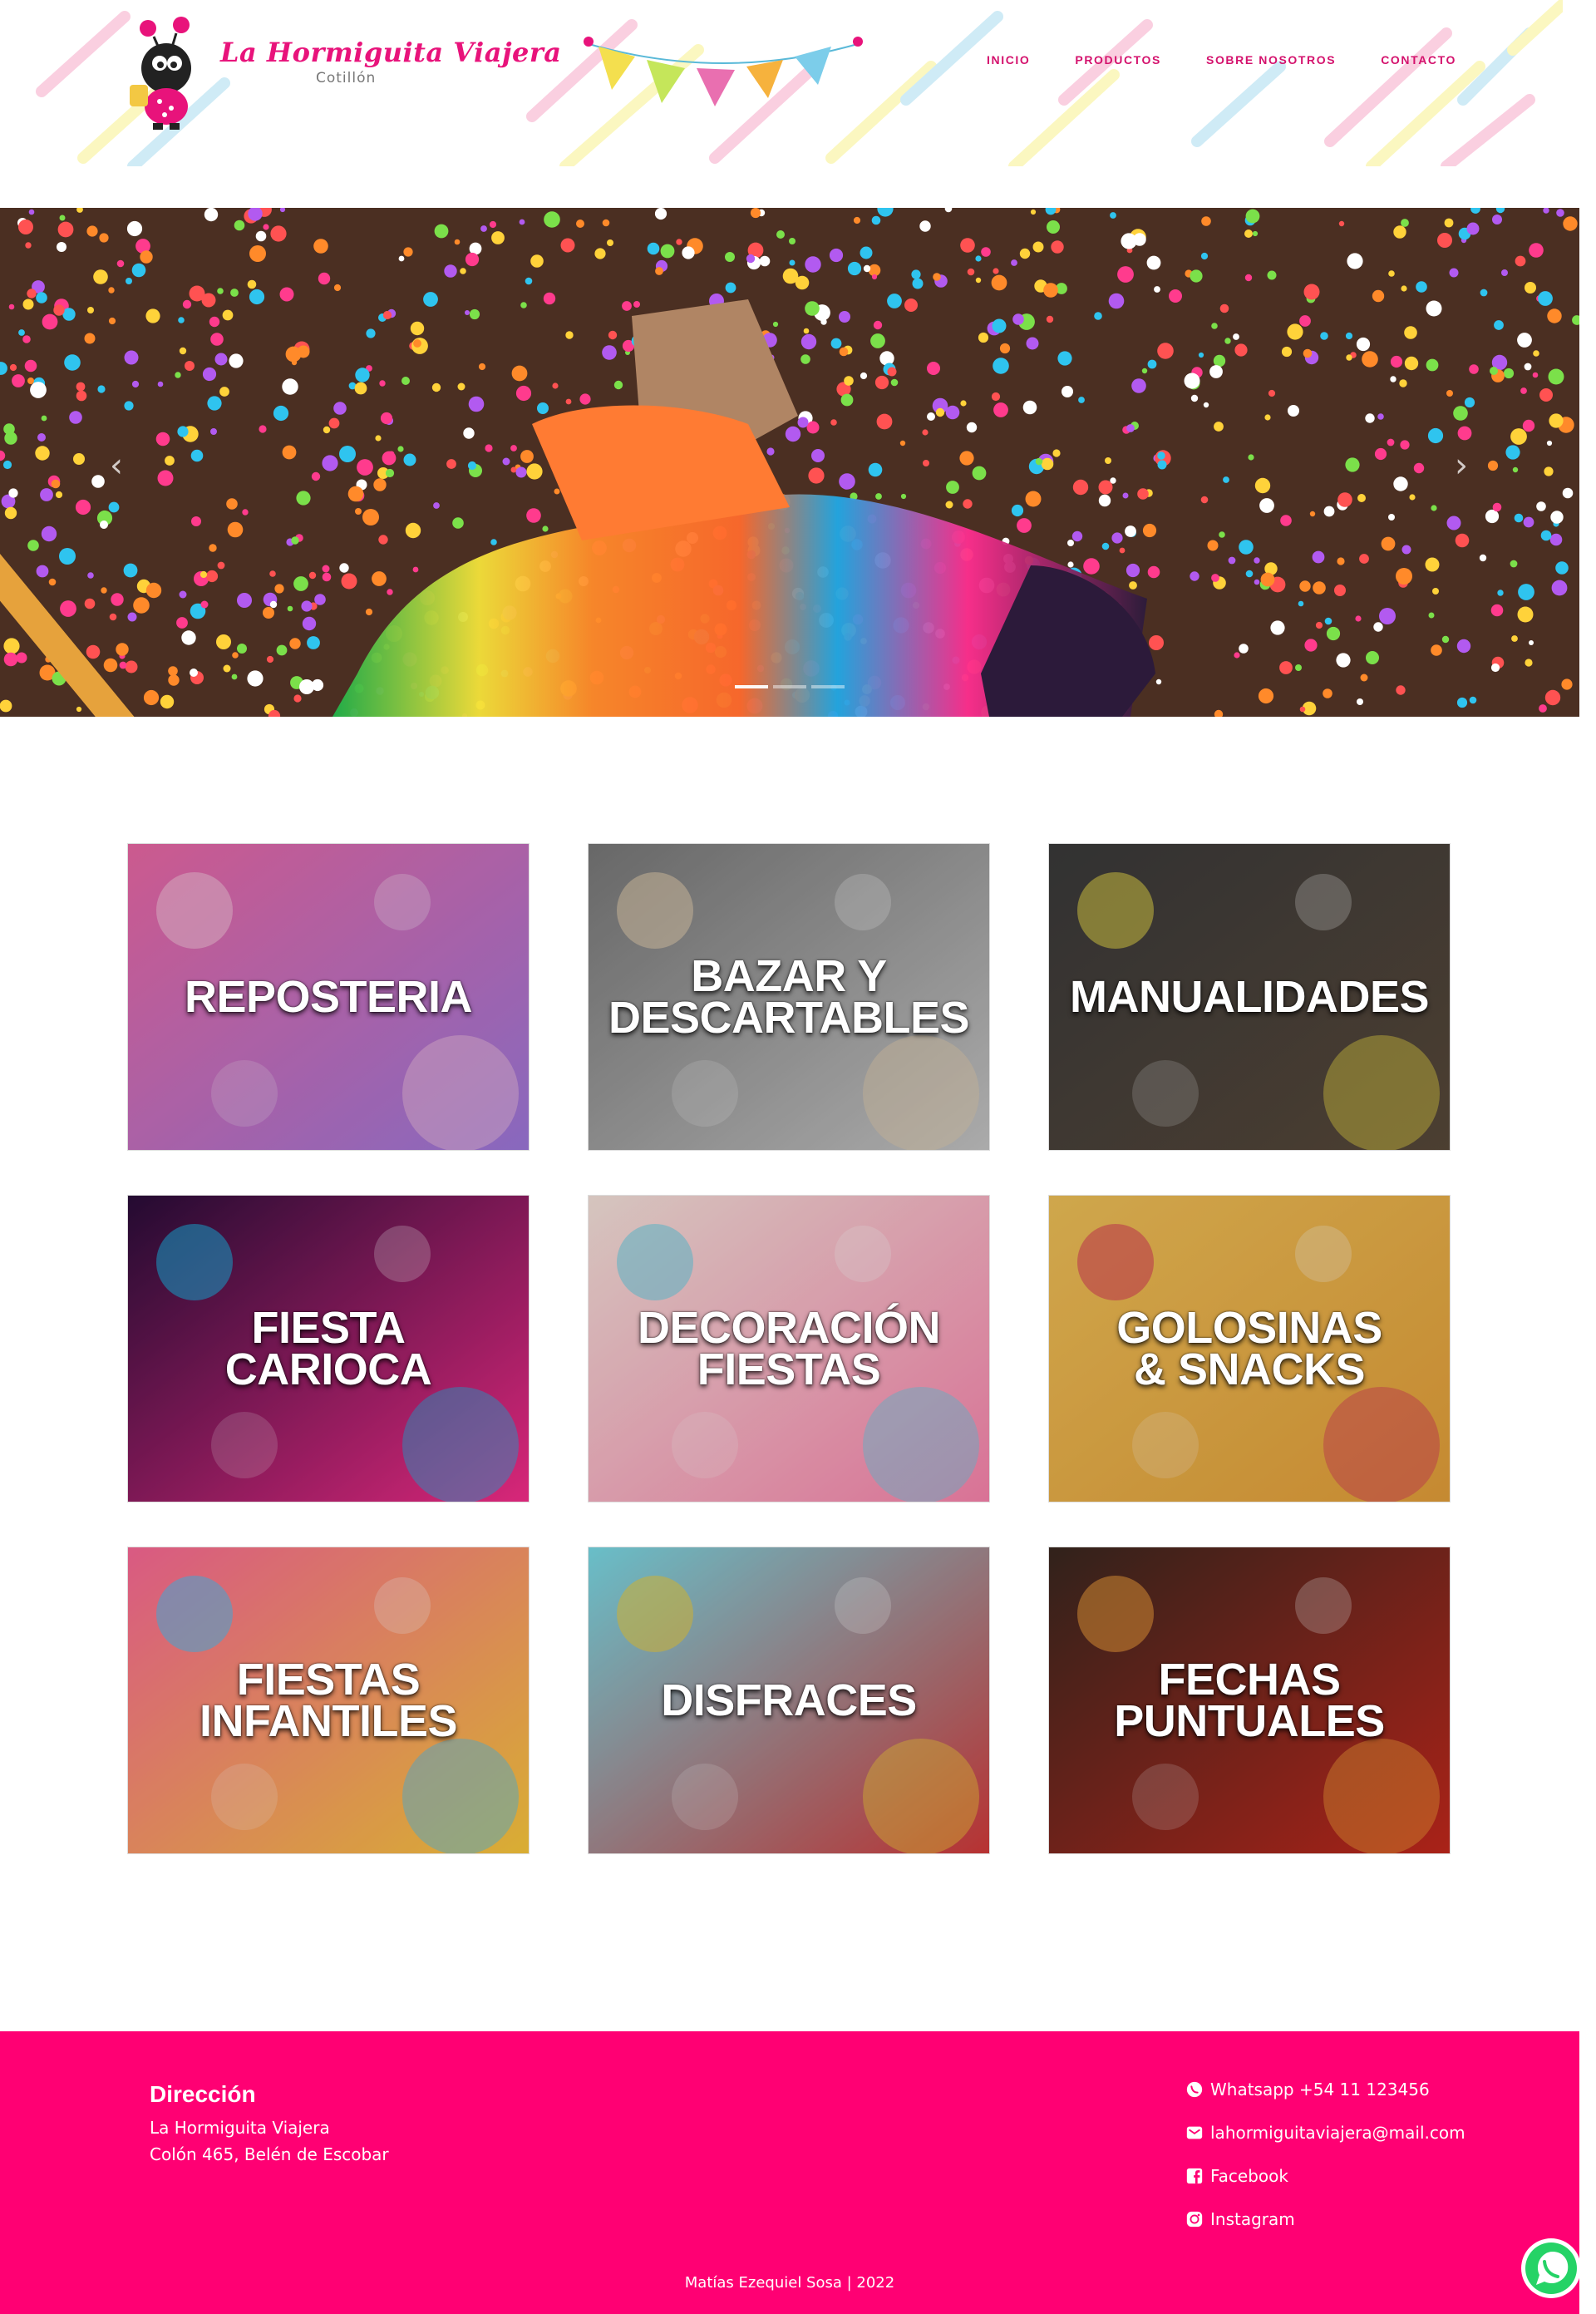 The height and width of the screenshot is (2314, 1596). I want to click on category-card-golosinas-snacks: GOLOSINAS & SNACKS, so click(1249, 1349).